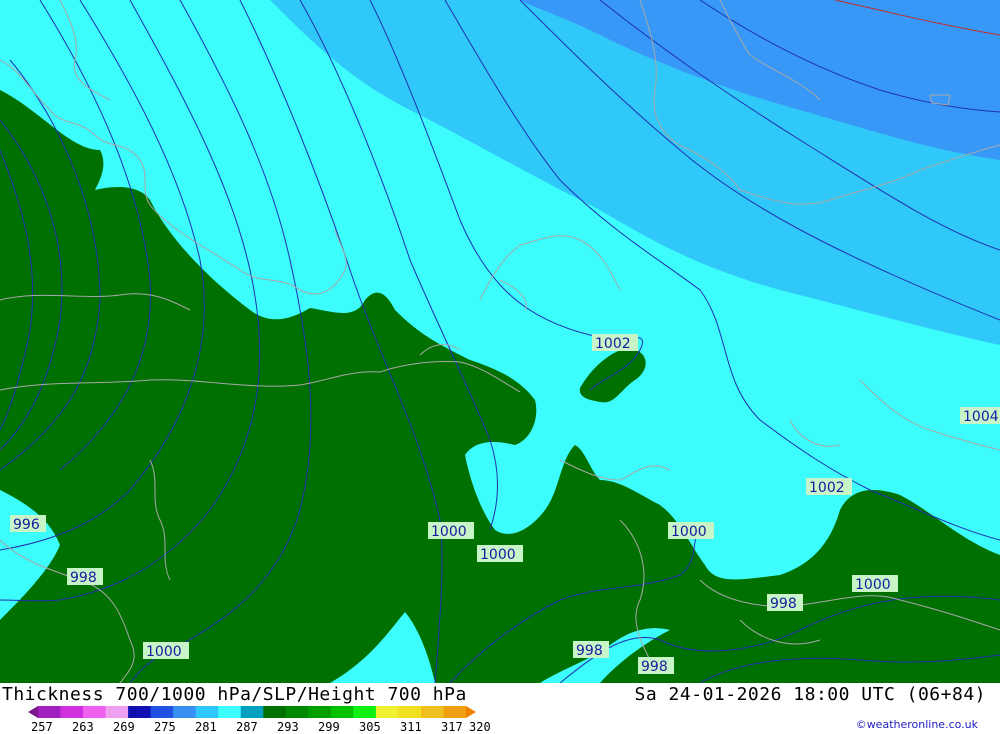 This screenshot has width=1000, height=734. I want to click on scale-tick-label: 269, so click(124, 727).